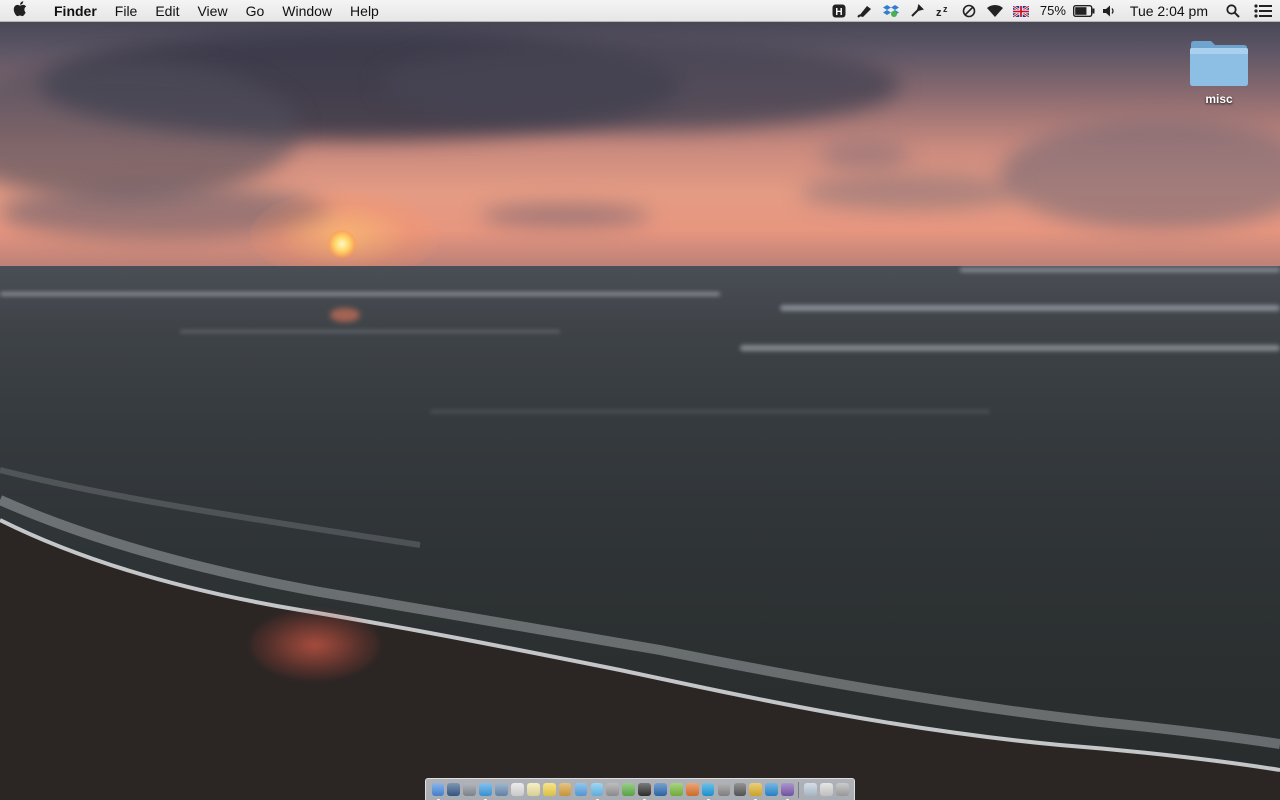 The height and width of the screenshot is (800, 1280). Describe the element at coordinates (73, 11) in the screenshot. I see `app-menu-finder: Finder` at that location.